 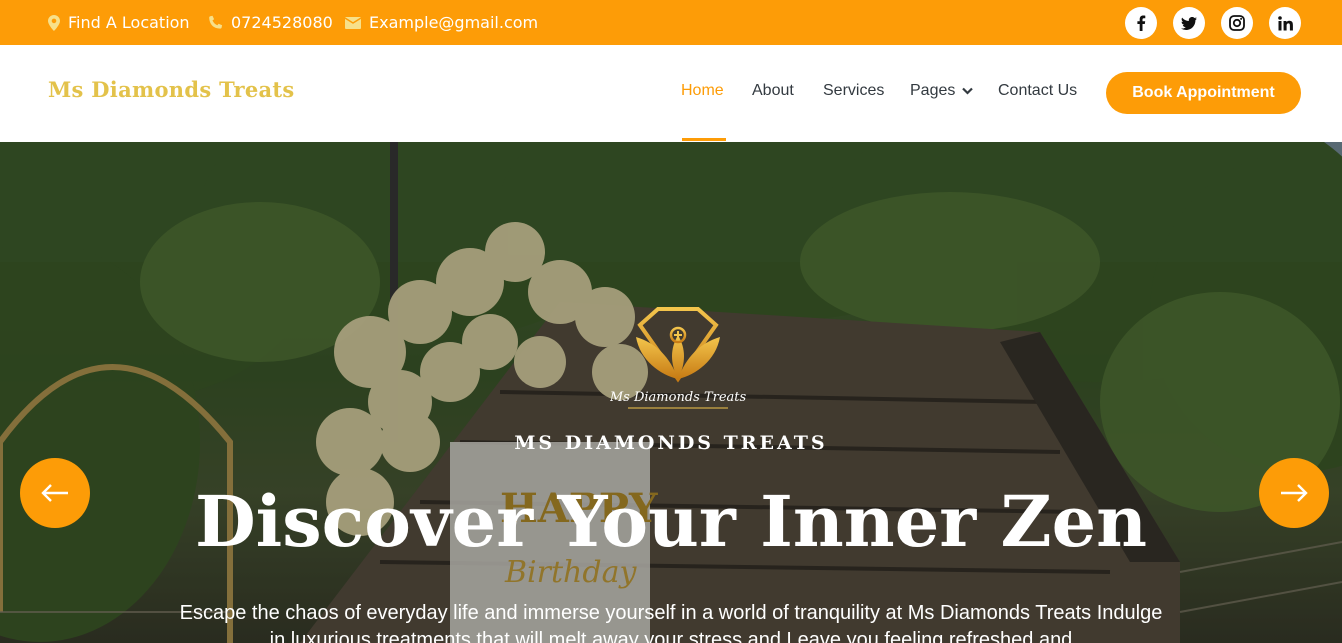 I want to click on logo-wordmark: Ms Diamonds Treats, so click(x=678, y=397).